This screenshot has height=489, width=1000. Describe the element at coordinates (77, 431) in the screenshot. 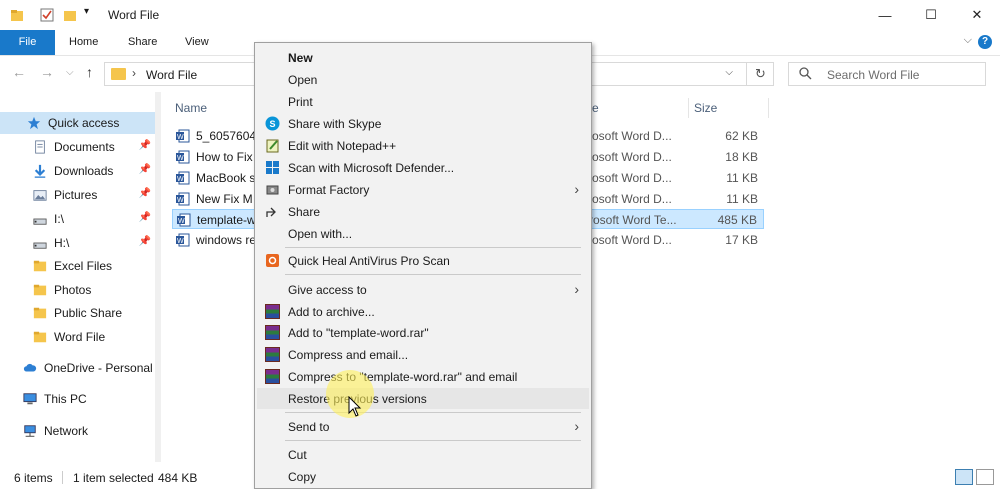

I see `sidebar-item-network: Network` at that location.